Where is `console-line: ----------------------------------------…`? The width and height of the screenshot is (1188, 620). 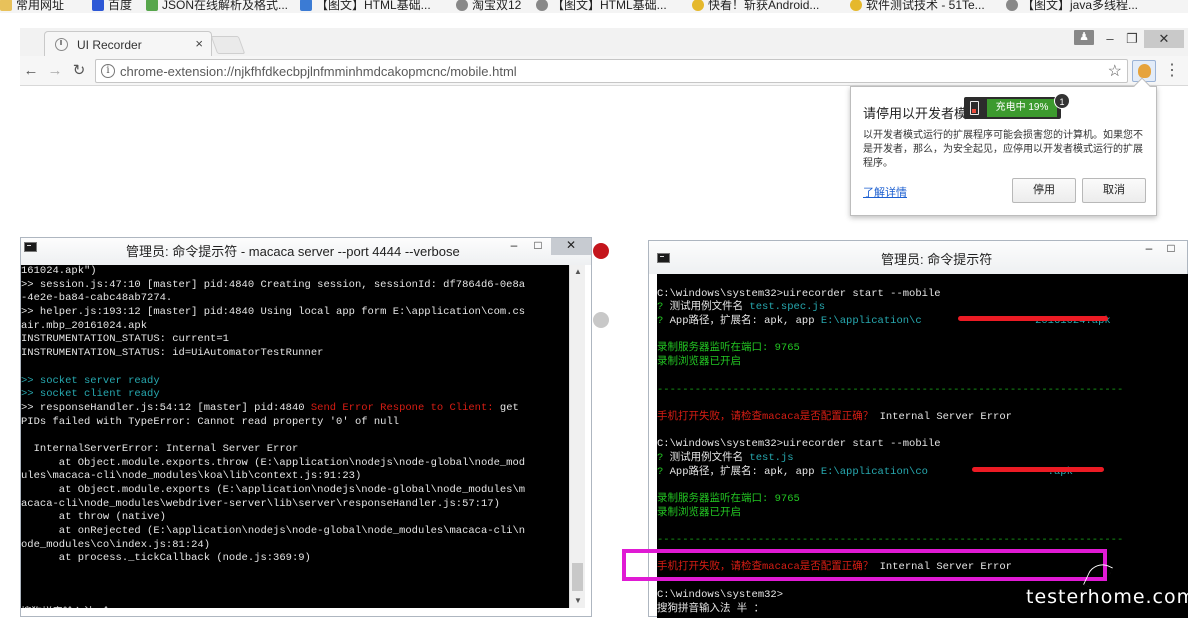
console-line: ----------------------------------------… is located at coordinates (922, 391).